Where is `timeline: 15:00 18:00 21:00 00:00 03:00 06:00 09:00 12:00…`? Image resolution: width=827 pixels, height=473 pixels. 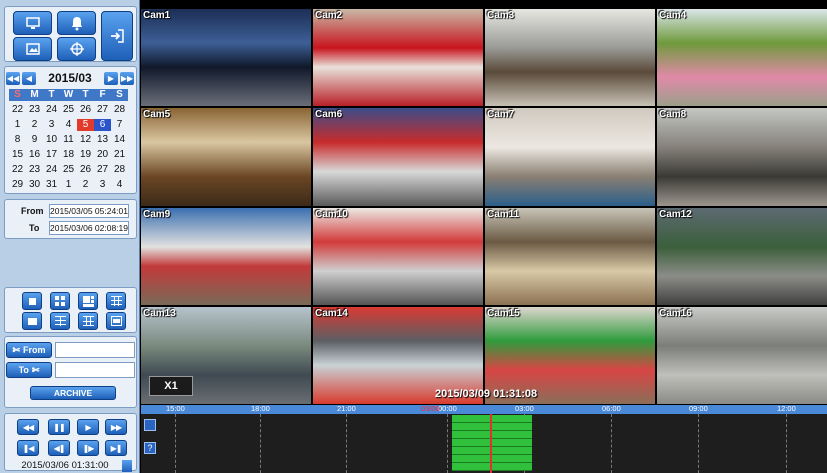
timeline: 15:00 18:00 21:00 00:00 03:00 06:00 09:00 12:00… is located at coordinates (484, 438).